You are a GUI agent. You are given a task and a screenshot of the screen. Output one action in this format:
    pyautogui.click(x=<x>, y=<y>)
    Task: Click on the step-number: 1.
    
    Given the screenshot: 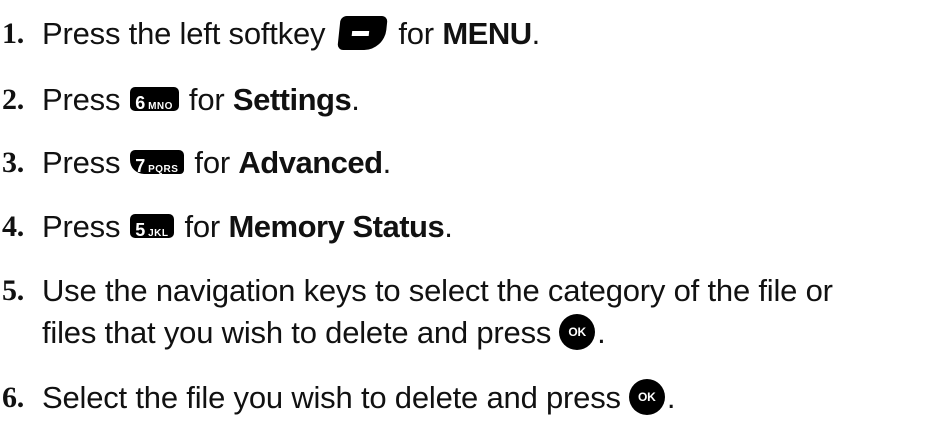 What is the action you would take?
    pyautogui.click(x=13, y=33)
    